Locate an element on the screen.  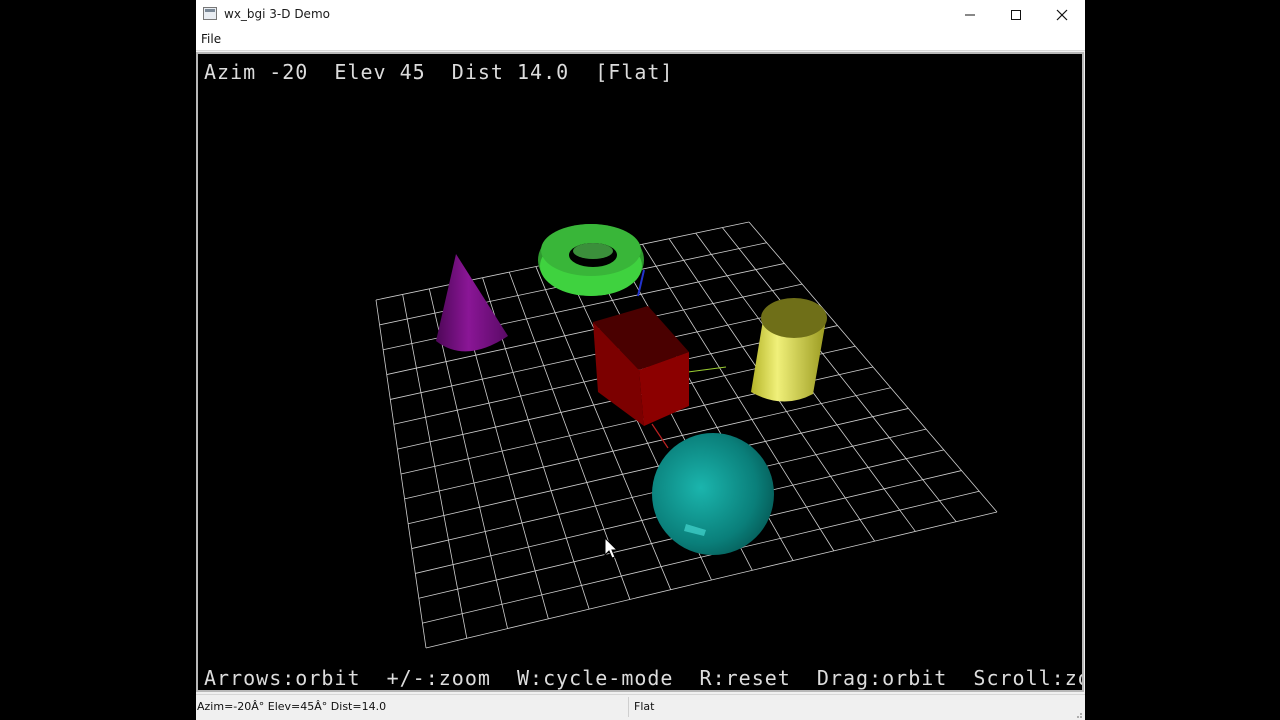
close-button is located at coordinates (1062, 15).